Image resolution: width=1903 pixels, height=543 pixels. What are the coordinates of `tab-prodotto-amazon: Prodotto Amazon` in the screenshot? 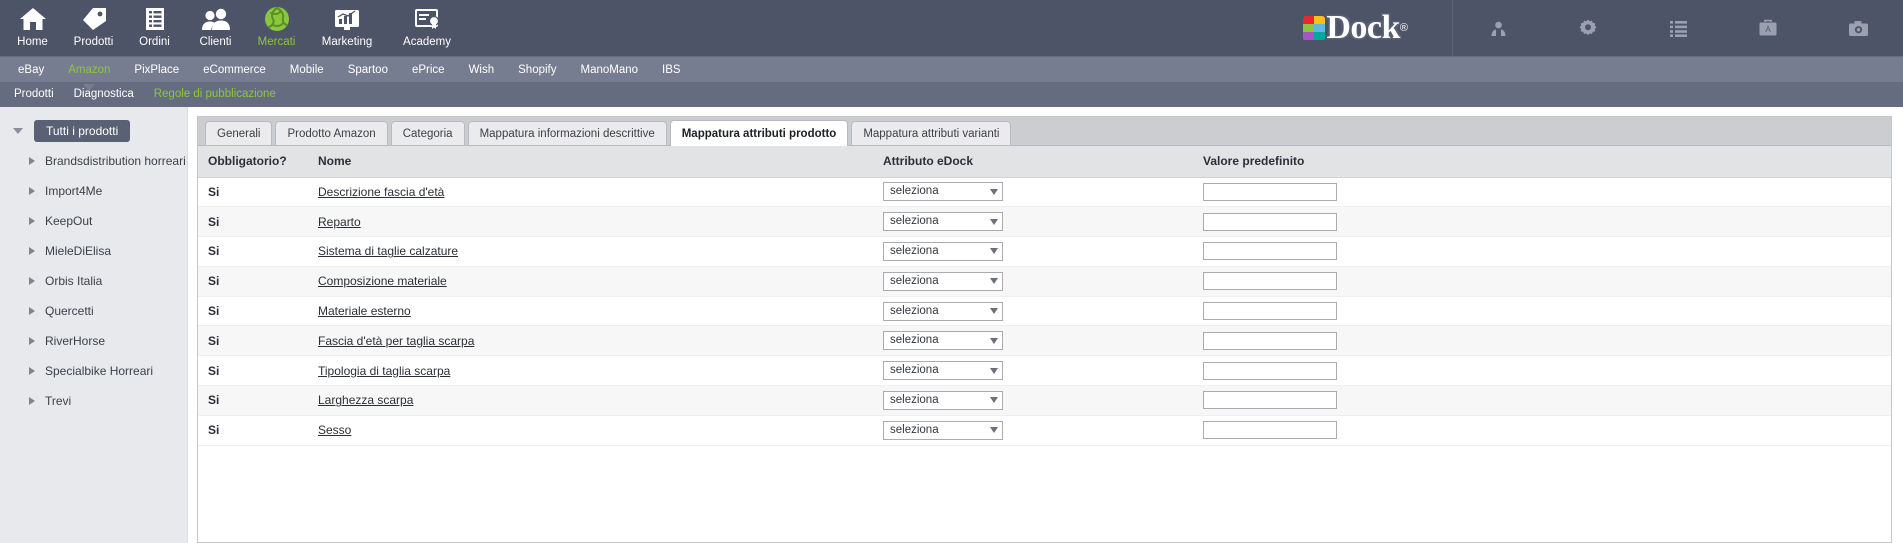 It's located at (331, 133).